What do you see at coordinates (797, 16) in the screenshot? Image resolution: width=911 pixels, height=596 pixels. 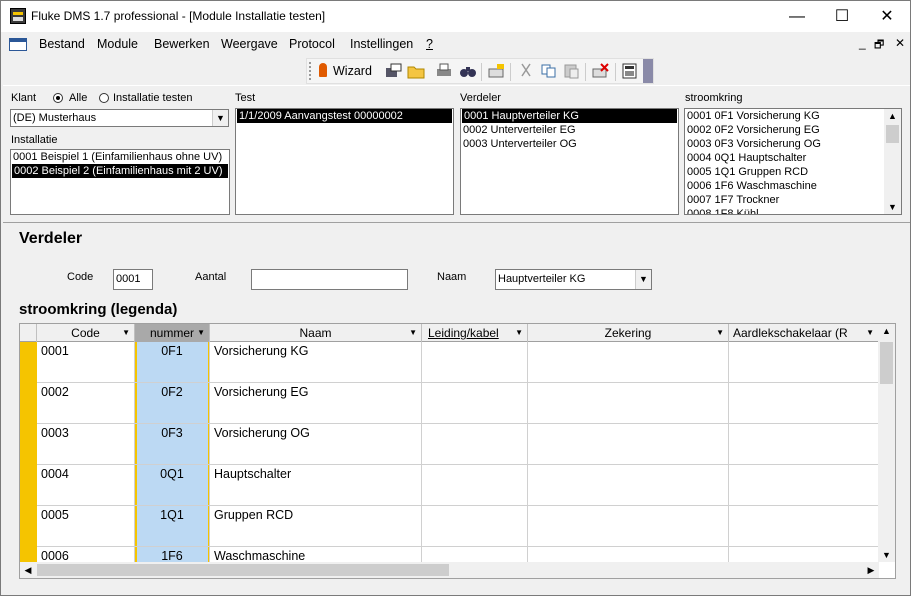 I see `minimize-button: —` at bounding box center [797, 16].